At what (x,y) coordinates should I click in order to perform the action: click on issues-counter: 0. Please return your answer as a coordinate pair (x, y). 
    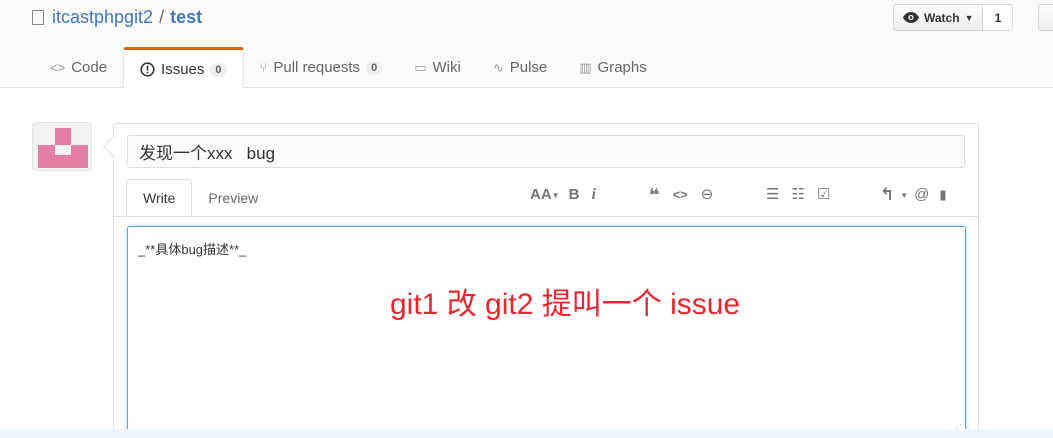
    Looking at the image, I should click on (218, 69).